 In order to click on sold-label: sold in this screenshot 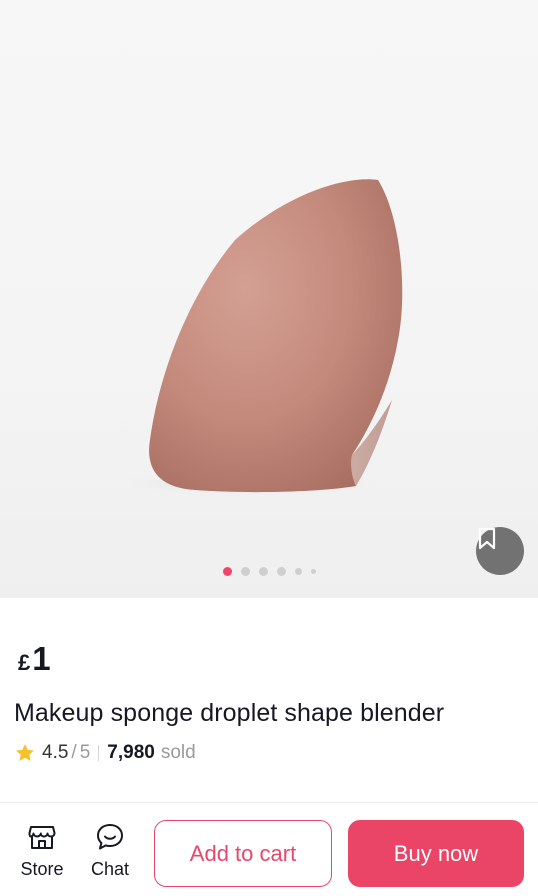, I will do `click(178, 752)`.